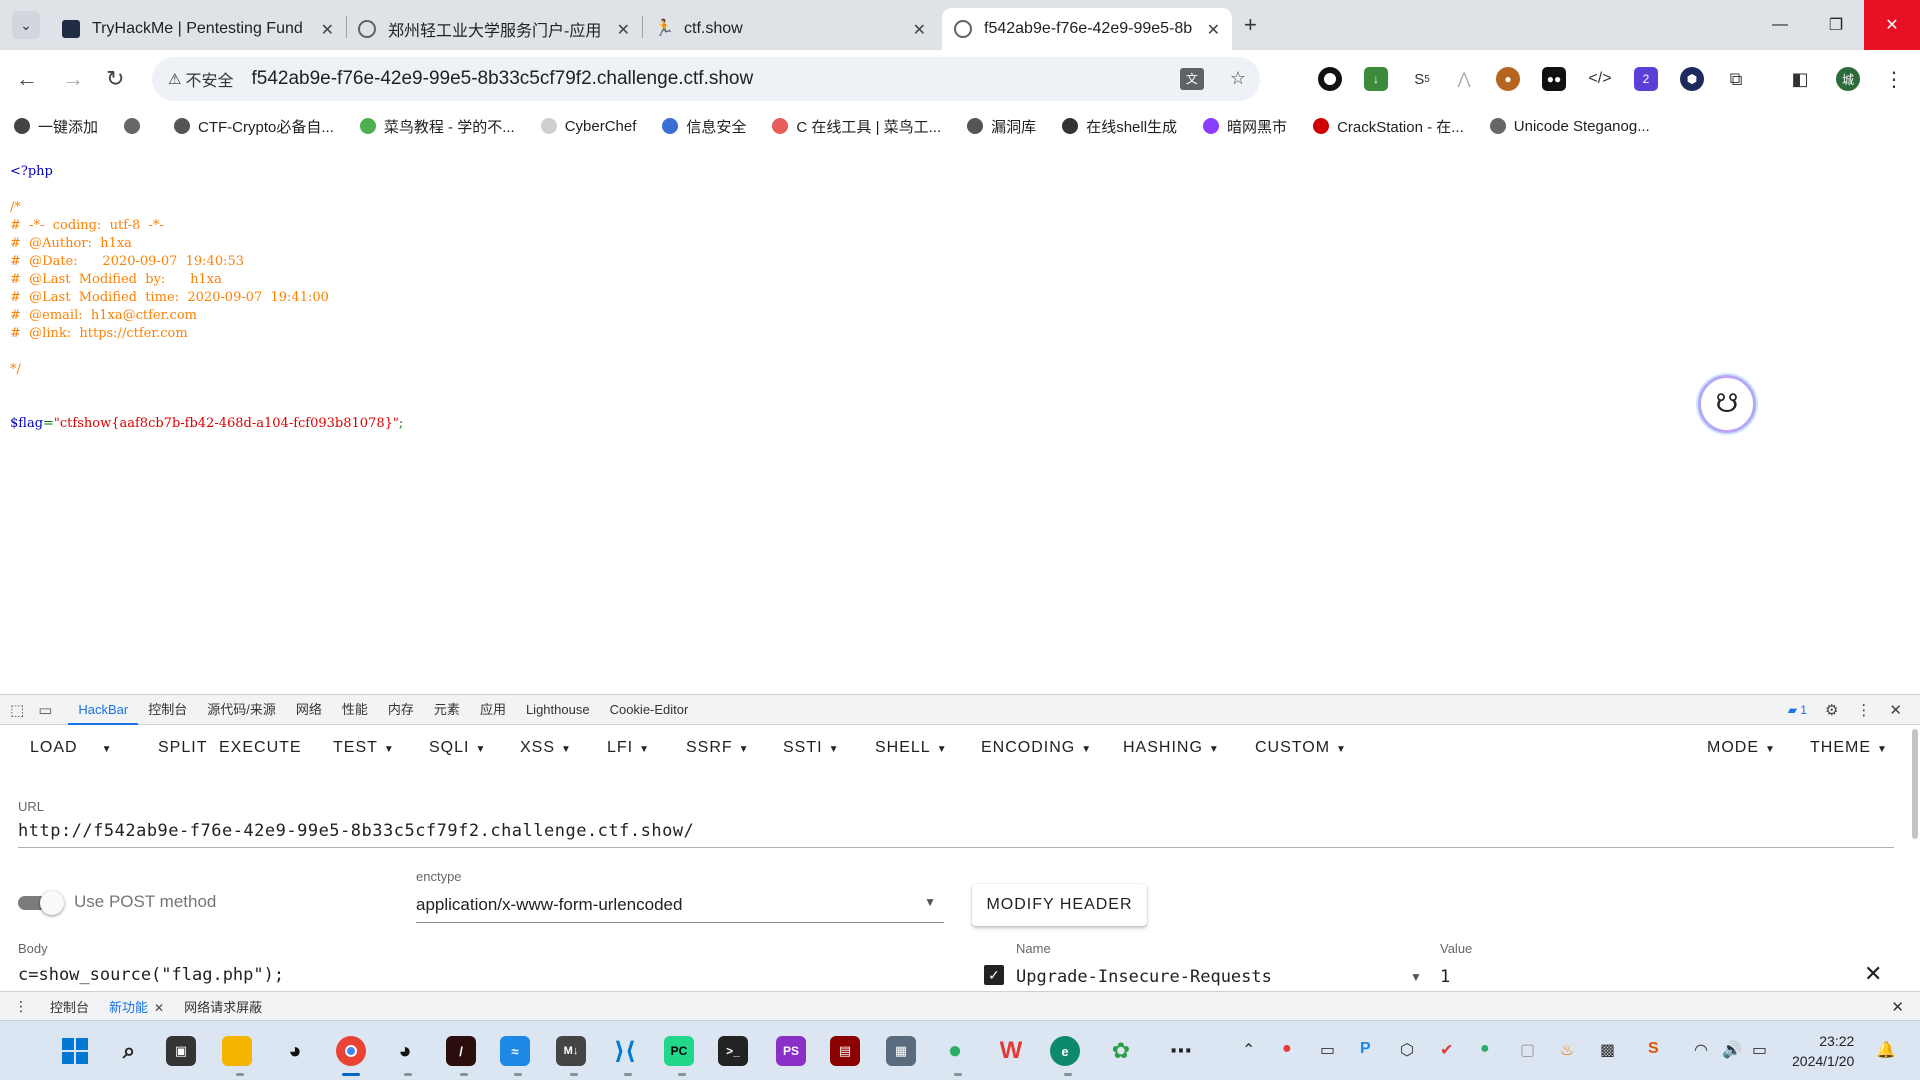 Image resolution: width=1920 pixels, height=1080 pixels. Describe the element at coordinates (136, 1006) in the screenshot. I see `drawer-tab-whats-new: 新功能 ✕` at that location.